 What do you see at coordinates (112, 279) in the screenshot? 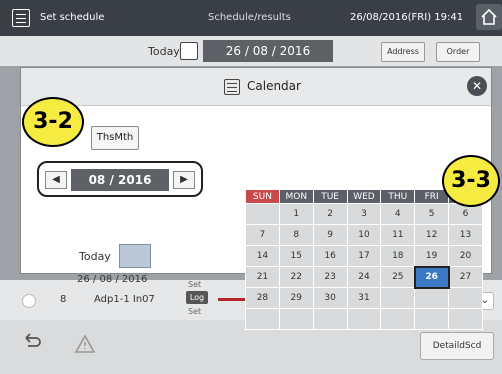
I see `today-date: 26 / 08 / 2016` at bounding box center [112, 279].